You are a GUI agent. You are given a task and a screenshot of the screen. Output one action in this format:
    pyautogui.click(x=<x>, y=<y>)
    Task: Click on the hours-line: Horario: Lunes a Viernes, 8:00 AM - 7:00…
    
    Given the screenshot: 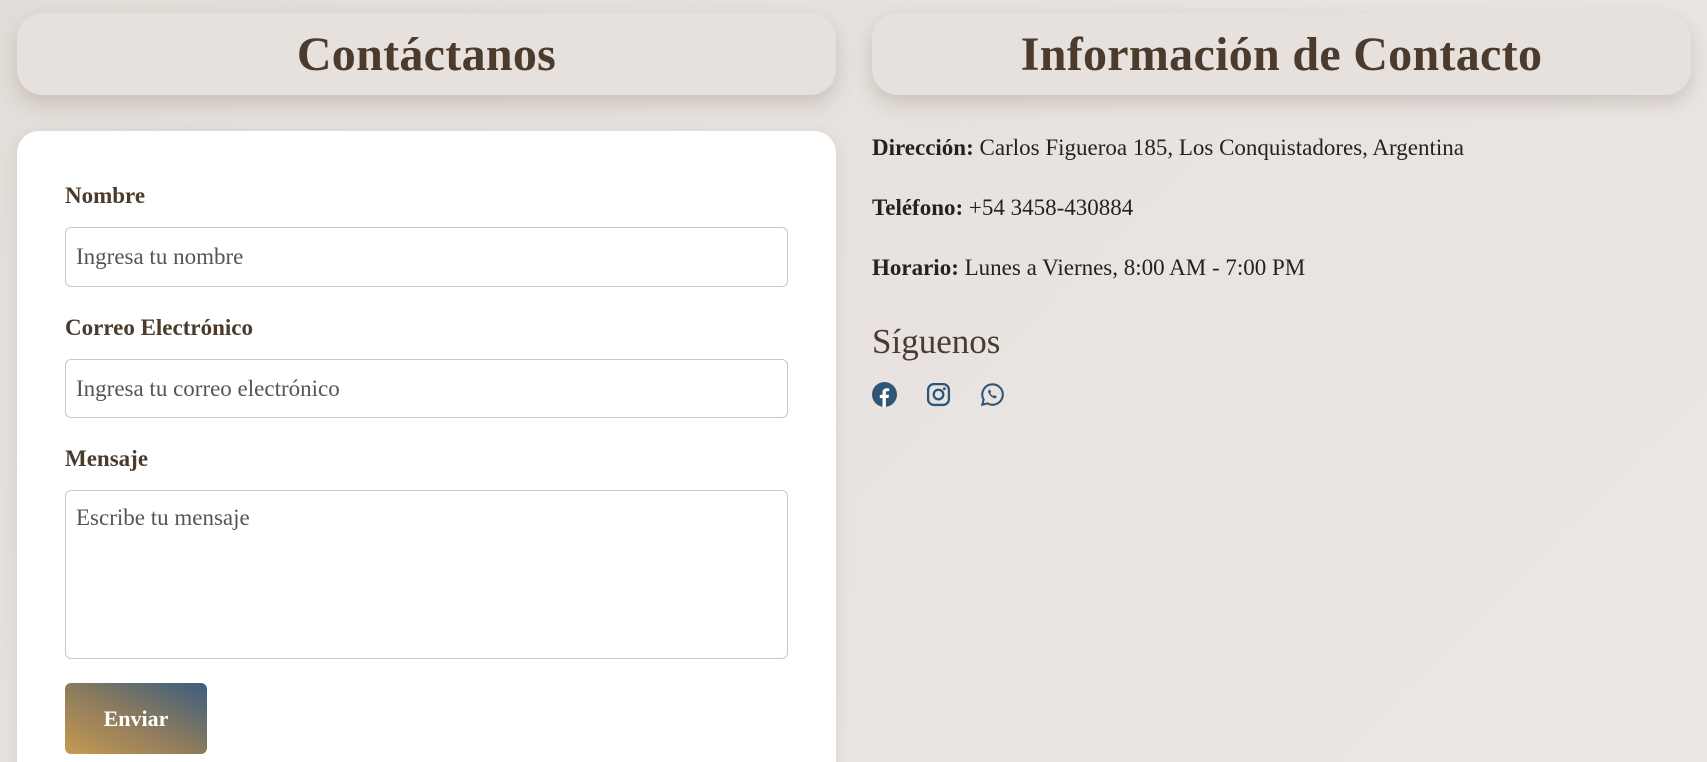 What is the action you would take?
    pyautogui.click(x=1088, y=268)
    